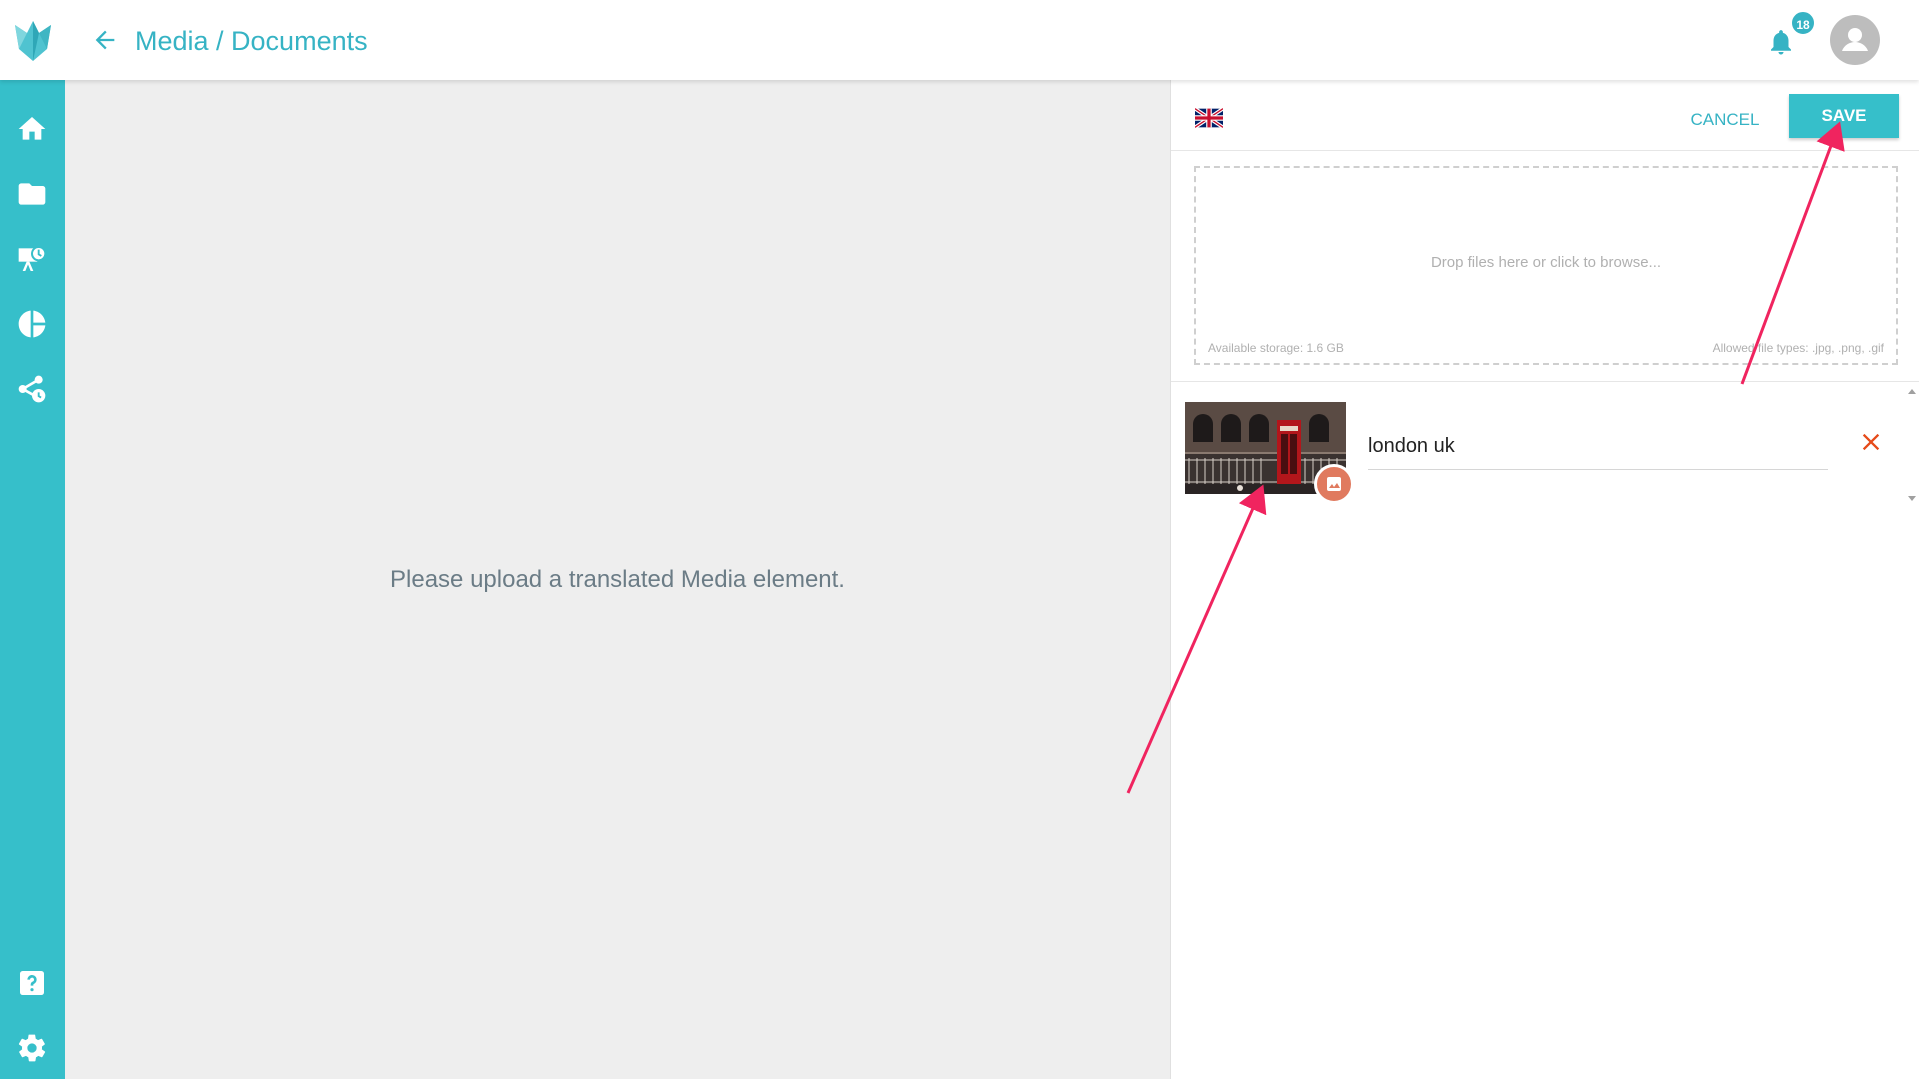 The width and height of the screenshot is (1919, 1079). I want to click on scroll-up-icon, so click(1912, 391).